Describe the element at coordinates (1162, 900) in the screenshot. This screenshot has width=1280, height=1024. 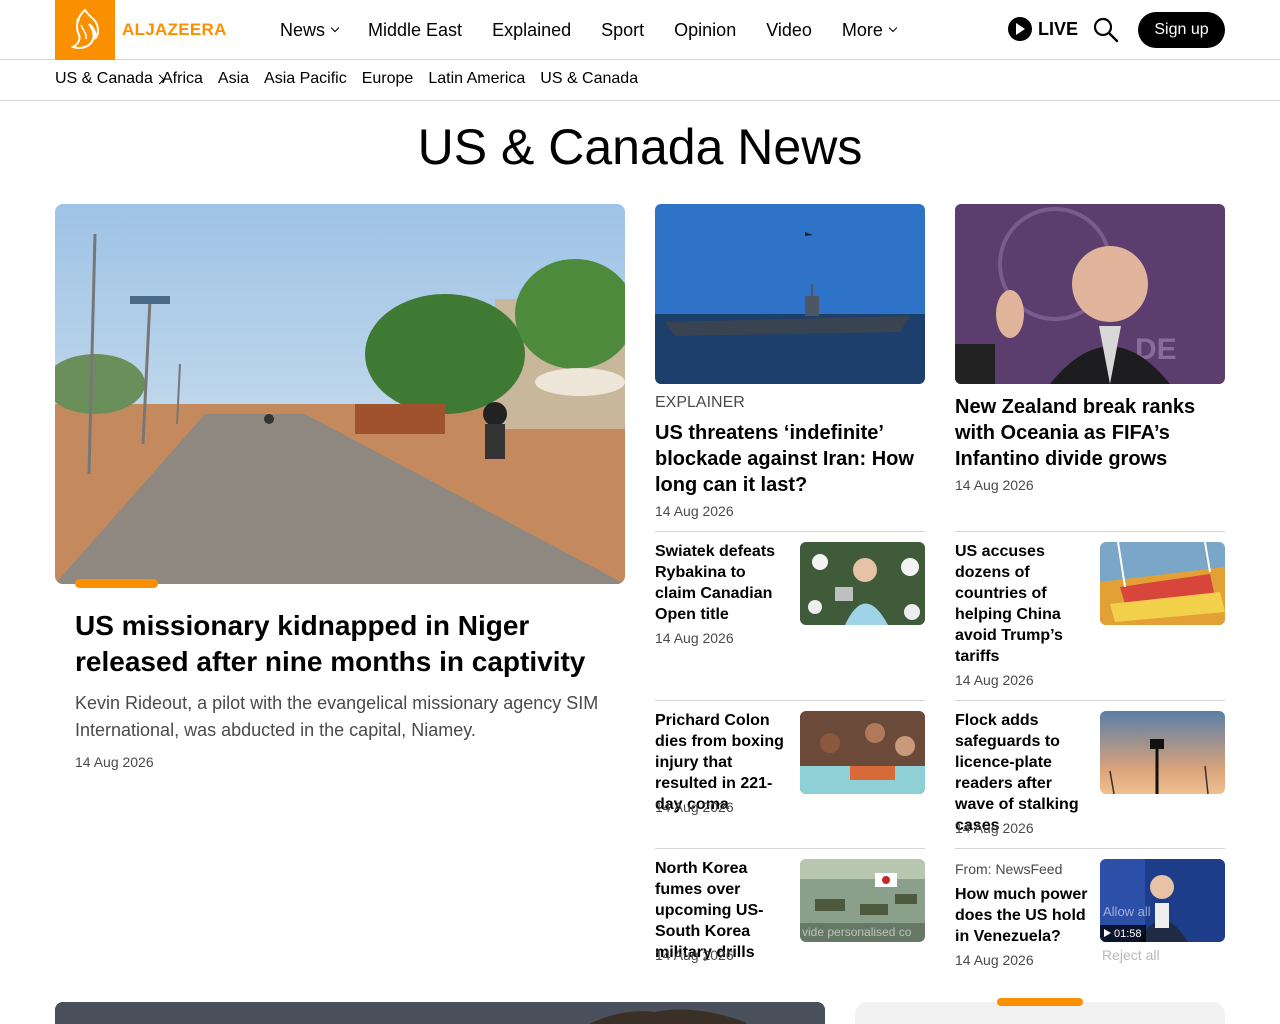
I see `video-thumbnail: Allow all 01:58` at that location.